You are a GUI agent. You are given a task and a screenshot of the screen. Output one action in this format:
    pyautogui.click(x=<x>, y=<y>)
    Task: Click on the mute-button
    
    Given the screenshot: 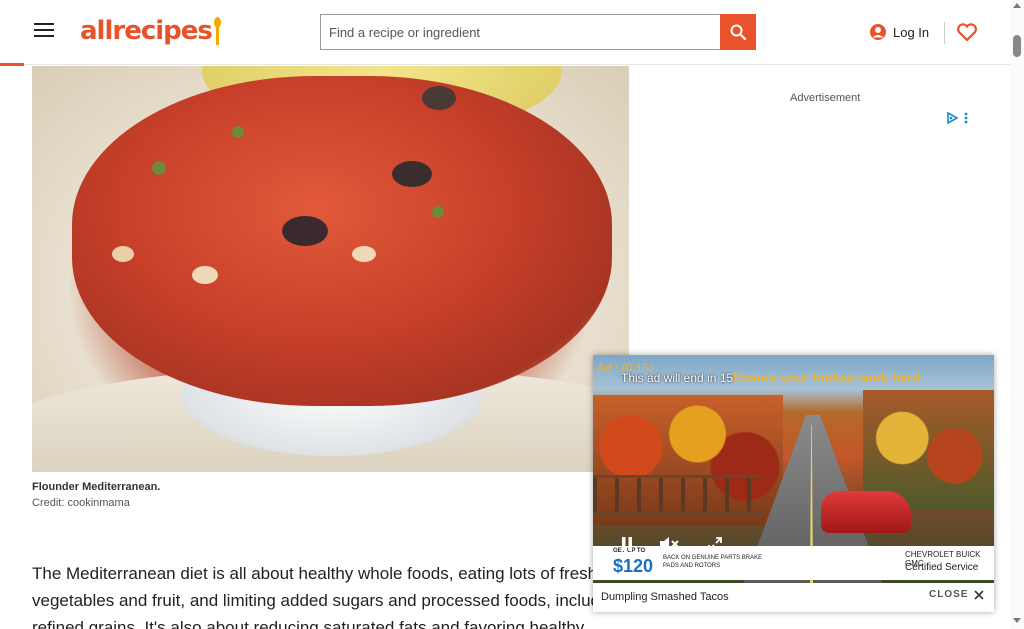 What is the action you would take?
    pyautogui.click(x=669, y=544)
    